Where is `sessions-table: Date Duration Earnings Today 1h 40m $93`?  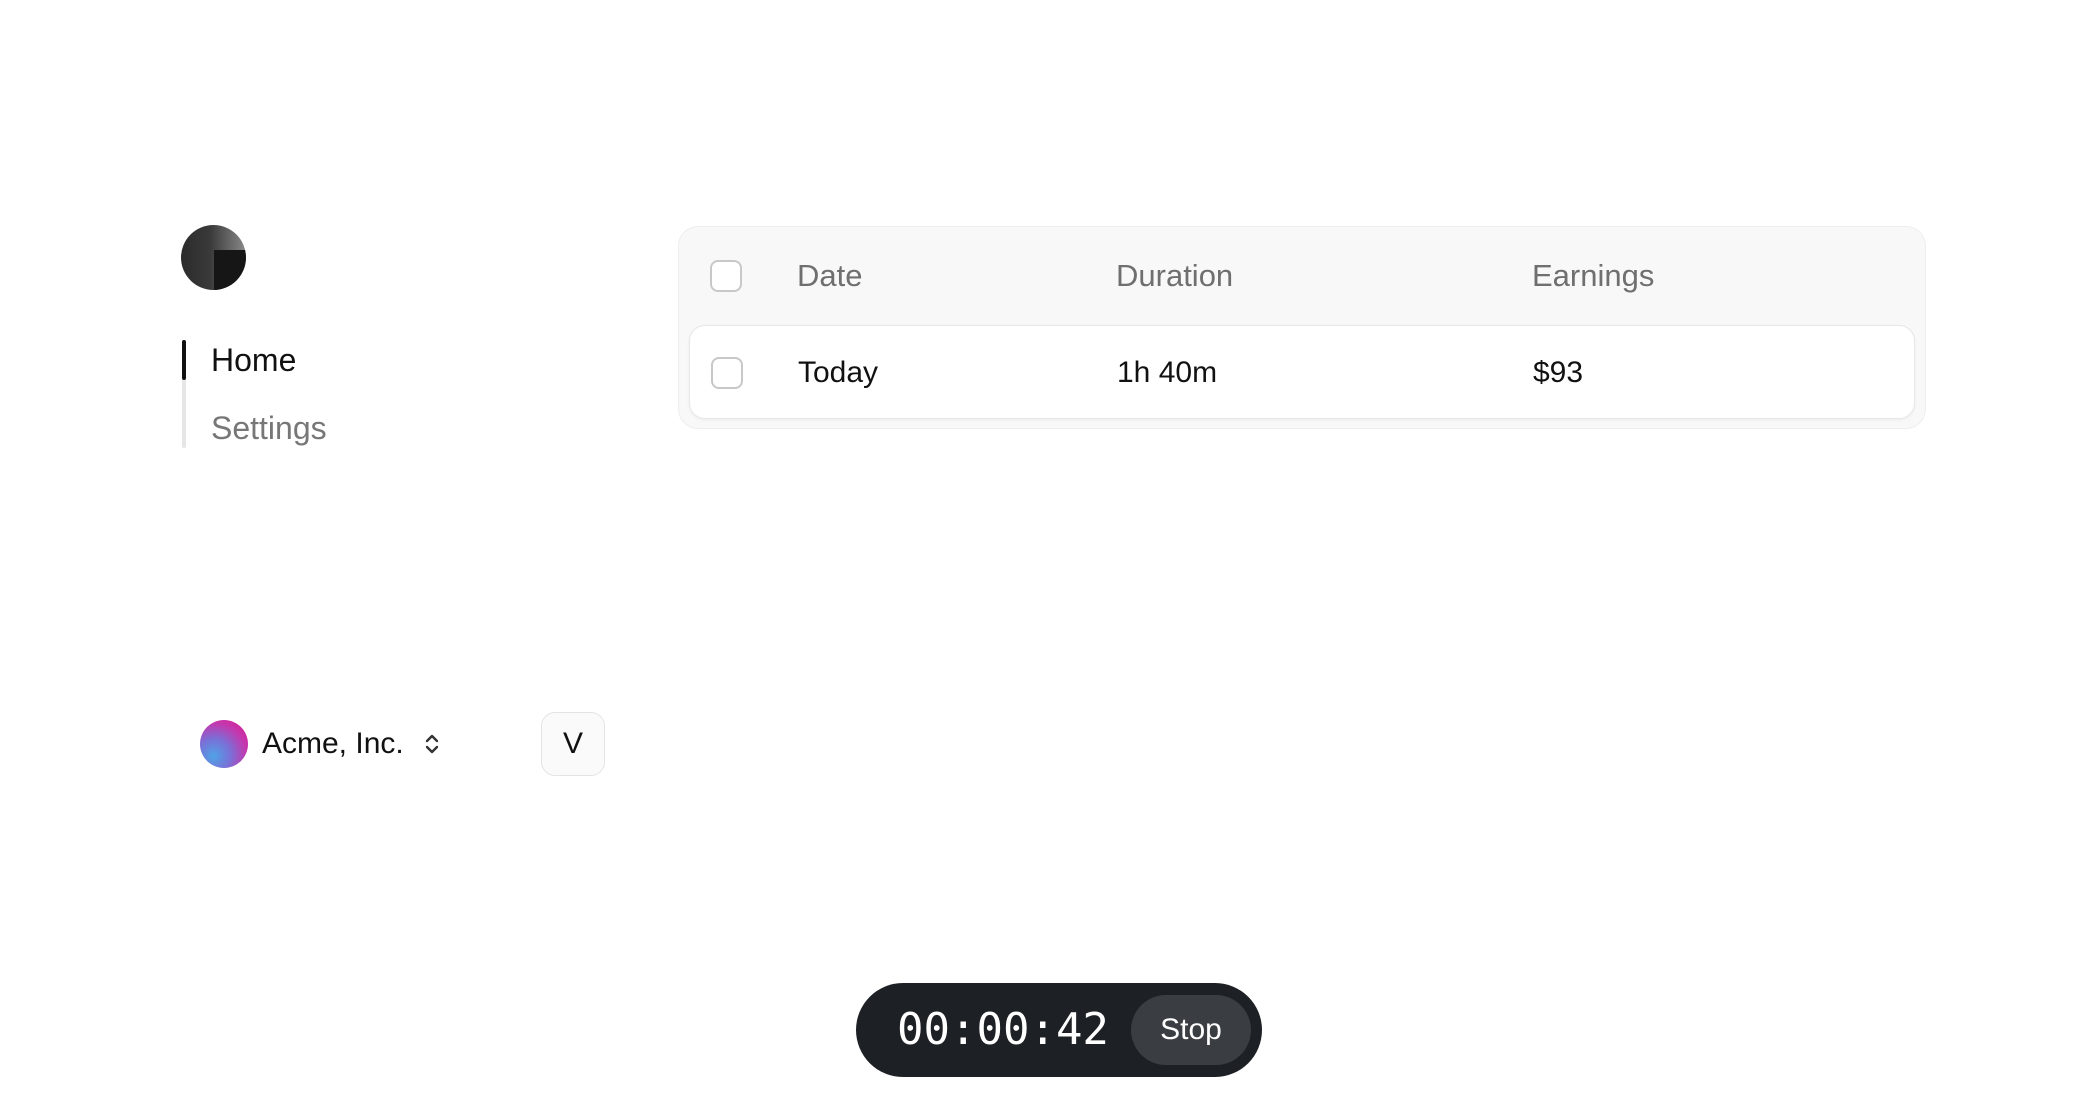
sessions-table: Date Duration Earnings Today 1h 40m $93 is located at coordinates (1302, 327).